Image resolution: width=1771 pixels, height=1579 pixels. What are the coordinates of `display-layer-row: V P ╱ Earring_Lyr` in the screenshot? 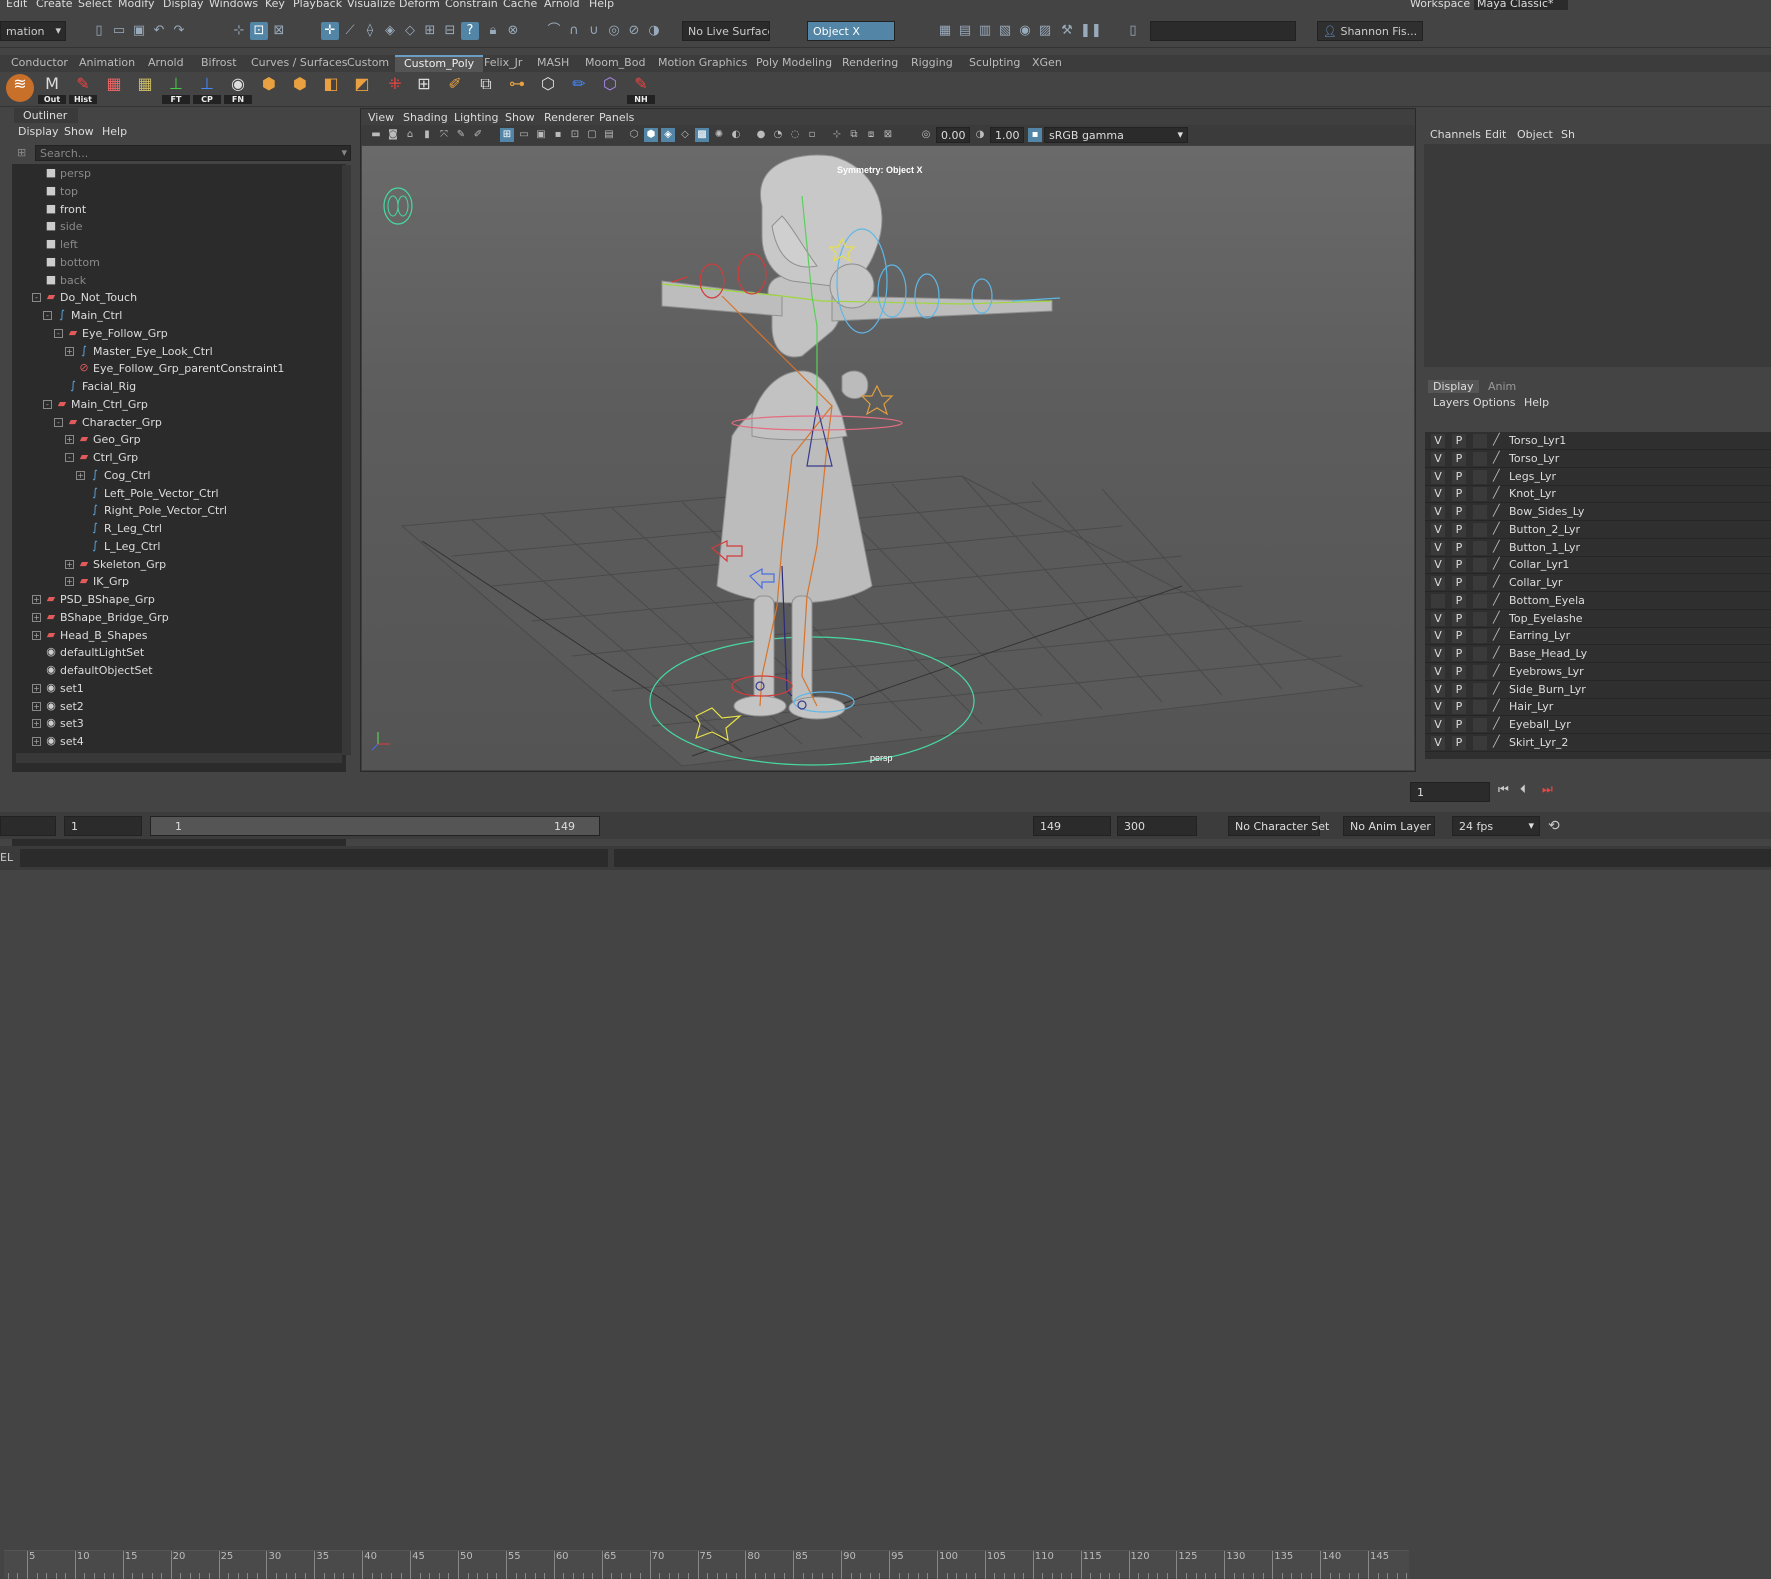 It's located at (1598, 636).